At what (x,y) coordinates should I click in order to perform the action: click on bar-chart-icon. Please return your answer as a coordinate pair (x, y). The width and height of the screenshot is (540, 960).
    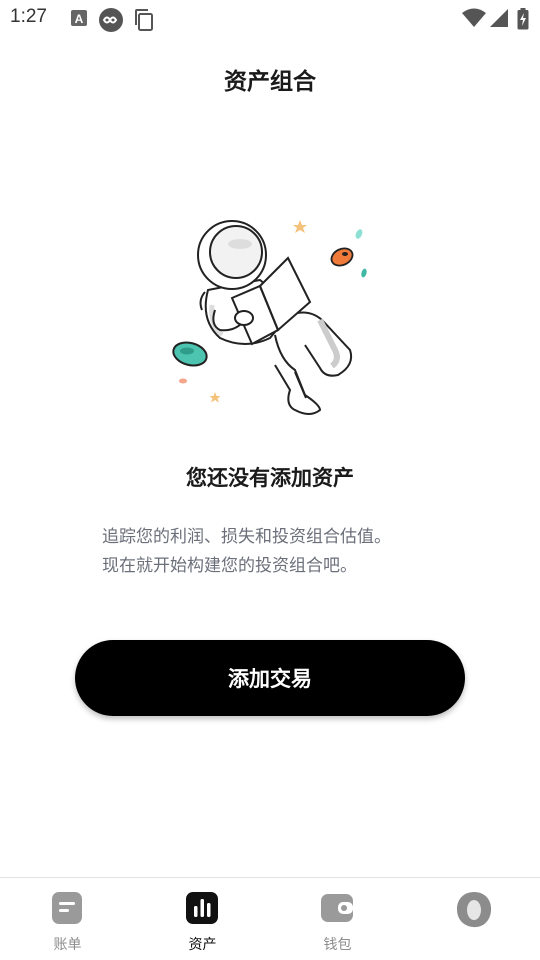
    Looking at the image, I should click on (202, 908).